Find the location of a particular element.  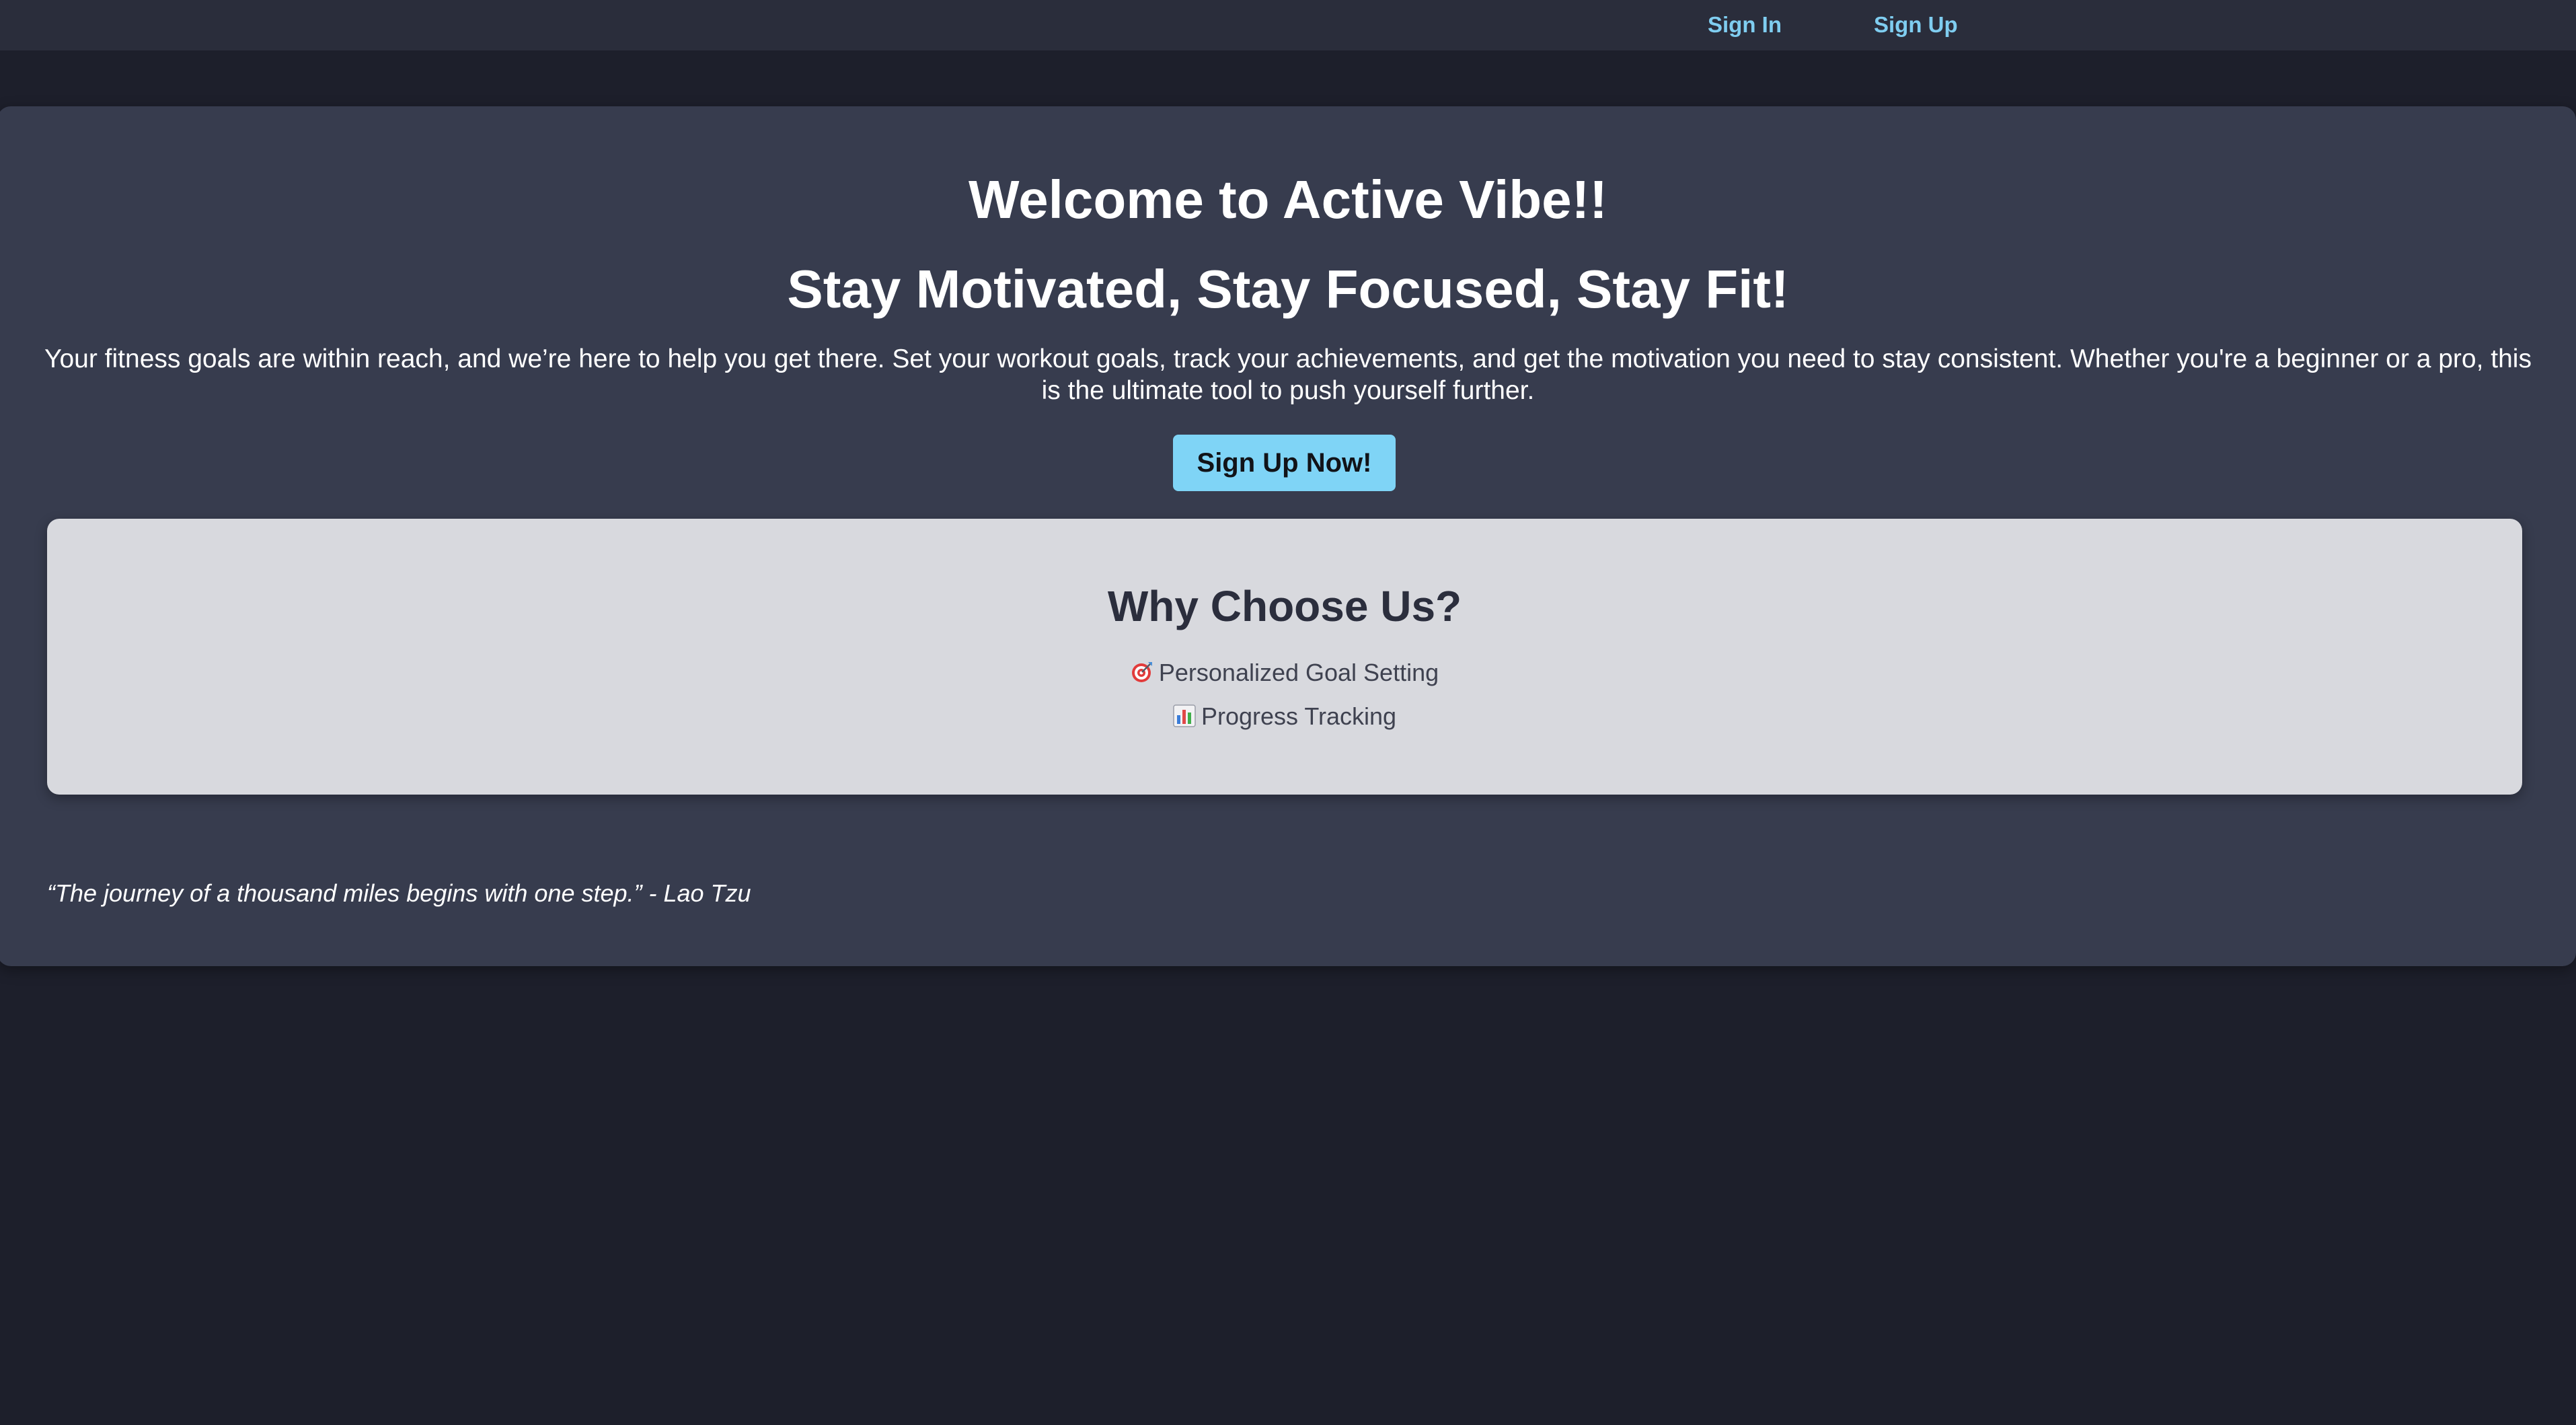

feature-item-goal-setting: Personalized Goal Setting is located at coordinates (1284, 673).